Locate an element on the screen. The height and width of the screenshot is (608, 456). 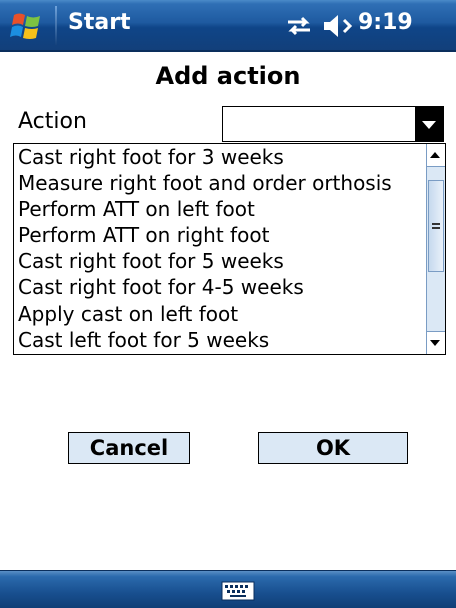
scroll-up-icon is located at coordinates (436, 155).